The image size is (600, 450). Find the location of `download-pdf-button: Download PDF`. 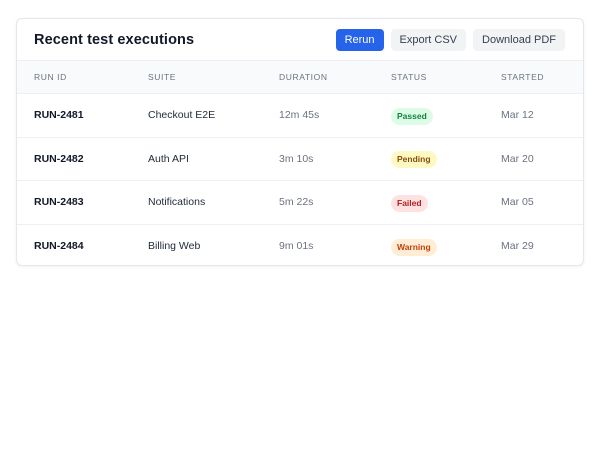

download-pdf-button: Download PDF is located at coordinates (519, 39).